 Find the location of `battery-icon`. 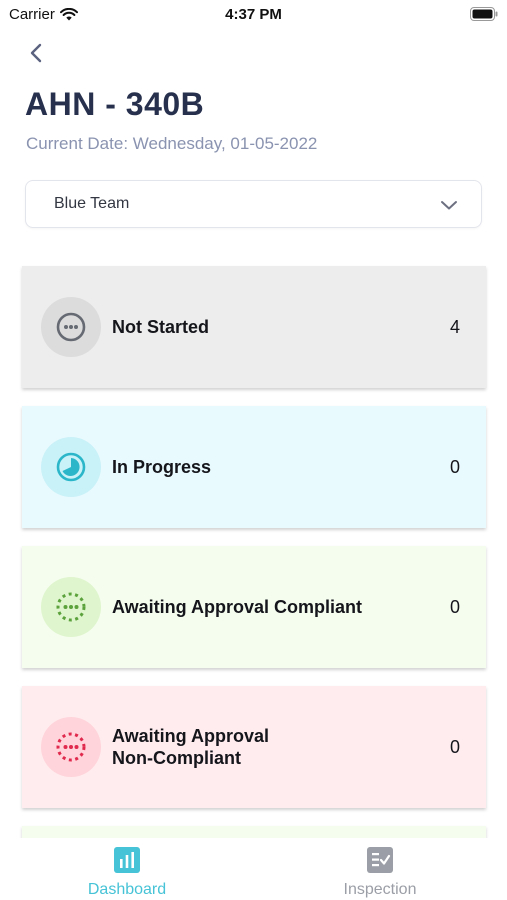

battery-icon is located at coordinates (484, 14).